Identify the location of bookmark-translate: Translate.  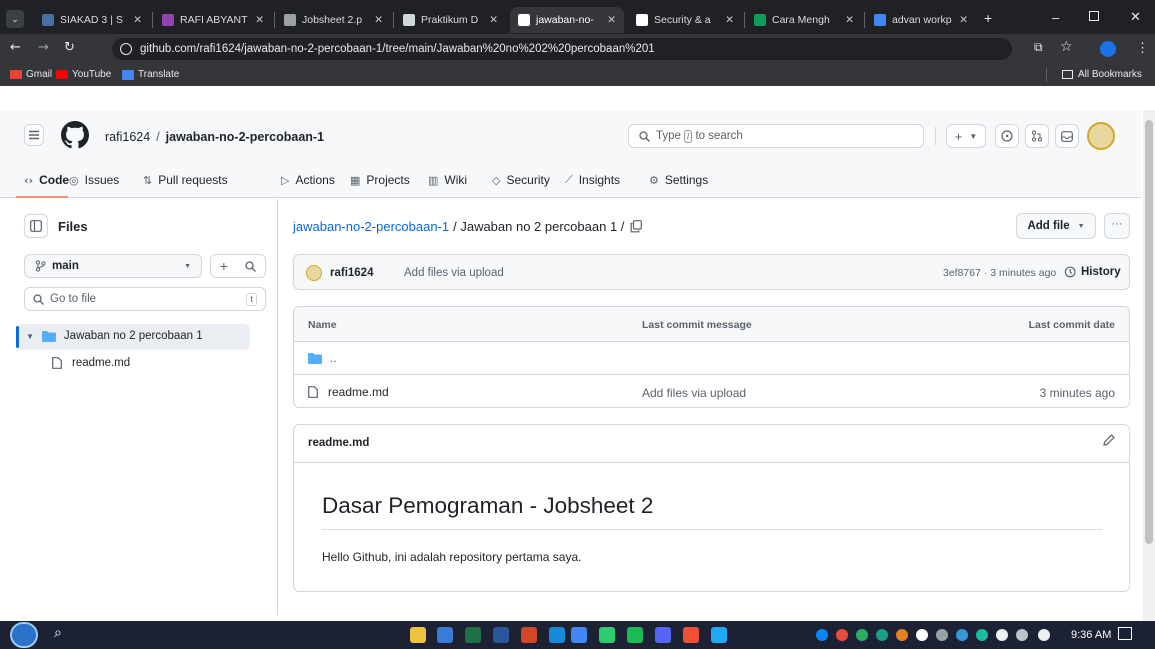
(150, 74).